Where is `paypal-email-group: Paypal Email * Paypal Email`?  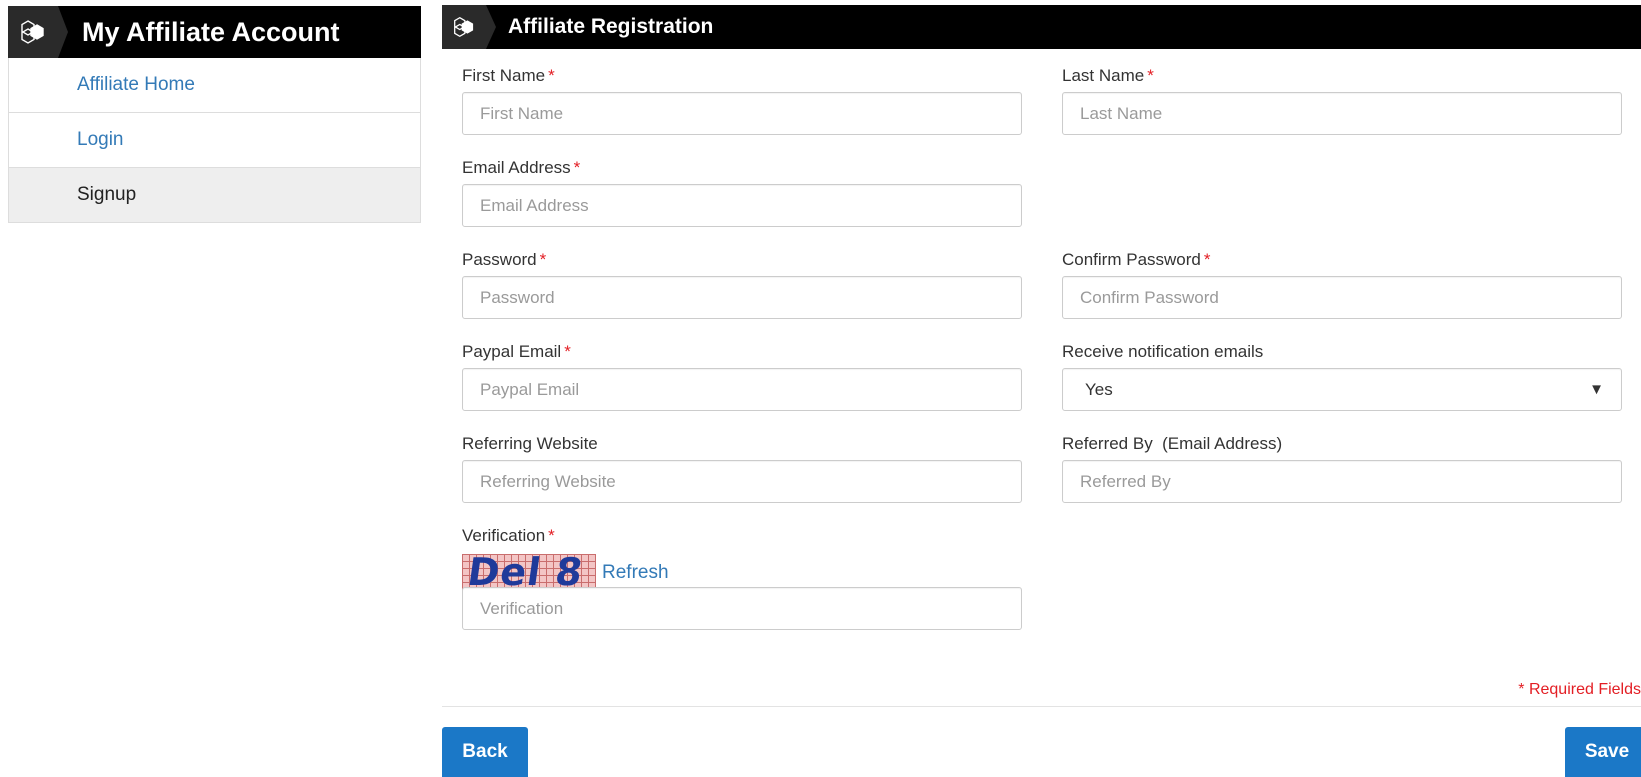 paypal-email-group: Paypal Email * Paypal Email is located at coordinates (742, 375).